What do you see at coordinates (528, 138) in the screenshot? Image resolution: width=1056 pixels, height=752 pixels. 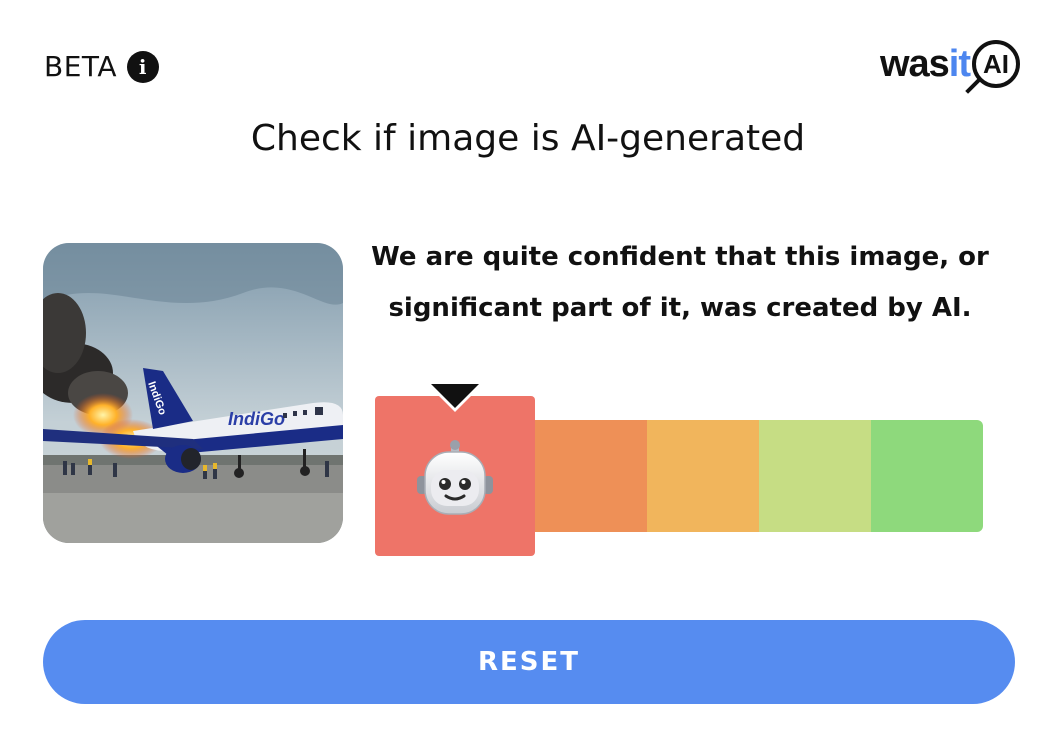 I see `page-title: Check if image is AI-generated` at bounding box center [528, 138].